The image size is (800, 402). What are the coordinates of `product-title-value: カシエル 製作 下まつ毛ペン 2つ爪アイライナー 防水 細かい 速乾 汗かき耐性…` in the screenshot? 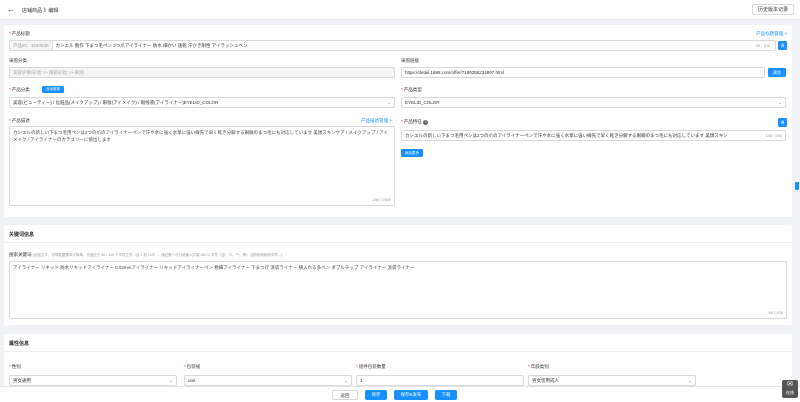 It's located at (151, 45).